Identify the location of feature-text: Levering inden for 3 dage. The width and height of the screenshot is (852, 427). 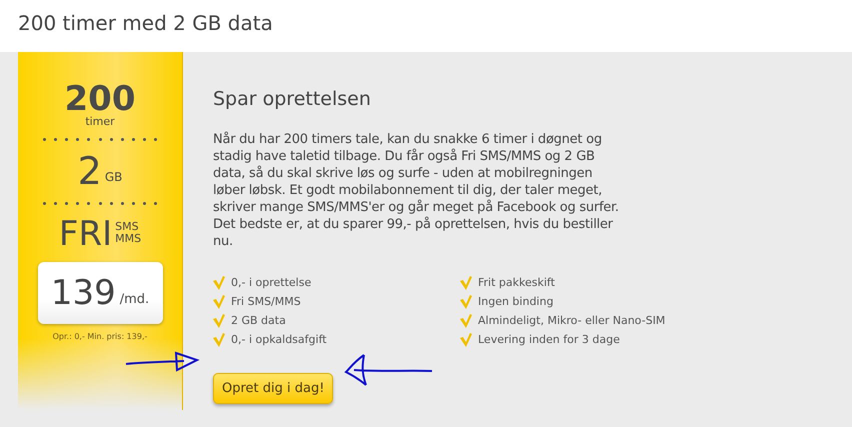
(549, 340).